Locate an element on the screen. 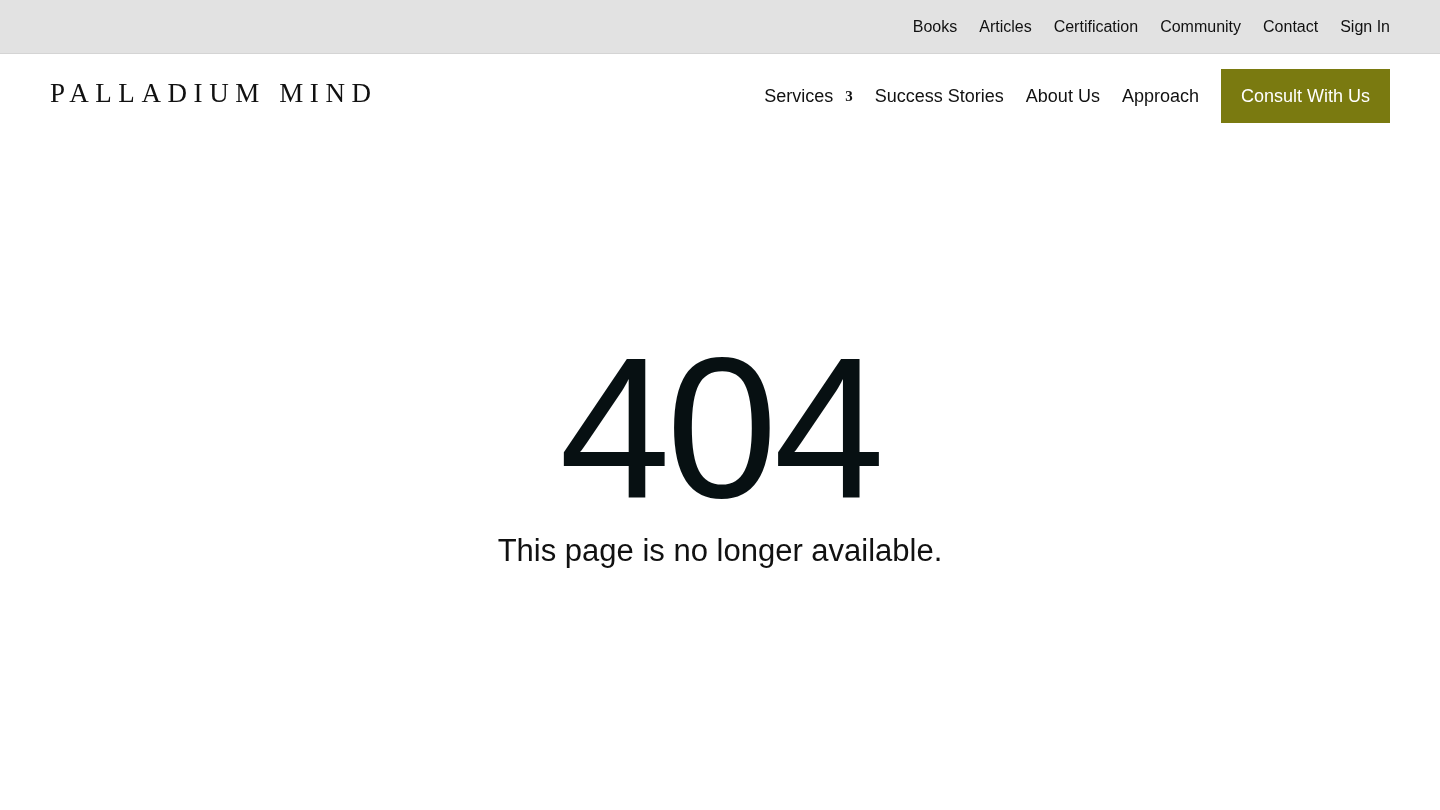  top-nav-link: Sign In is located at coordinates (1365, 26).